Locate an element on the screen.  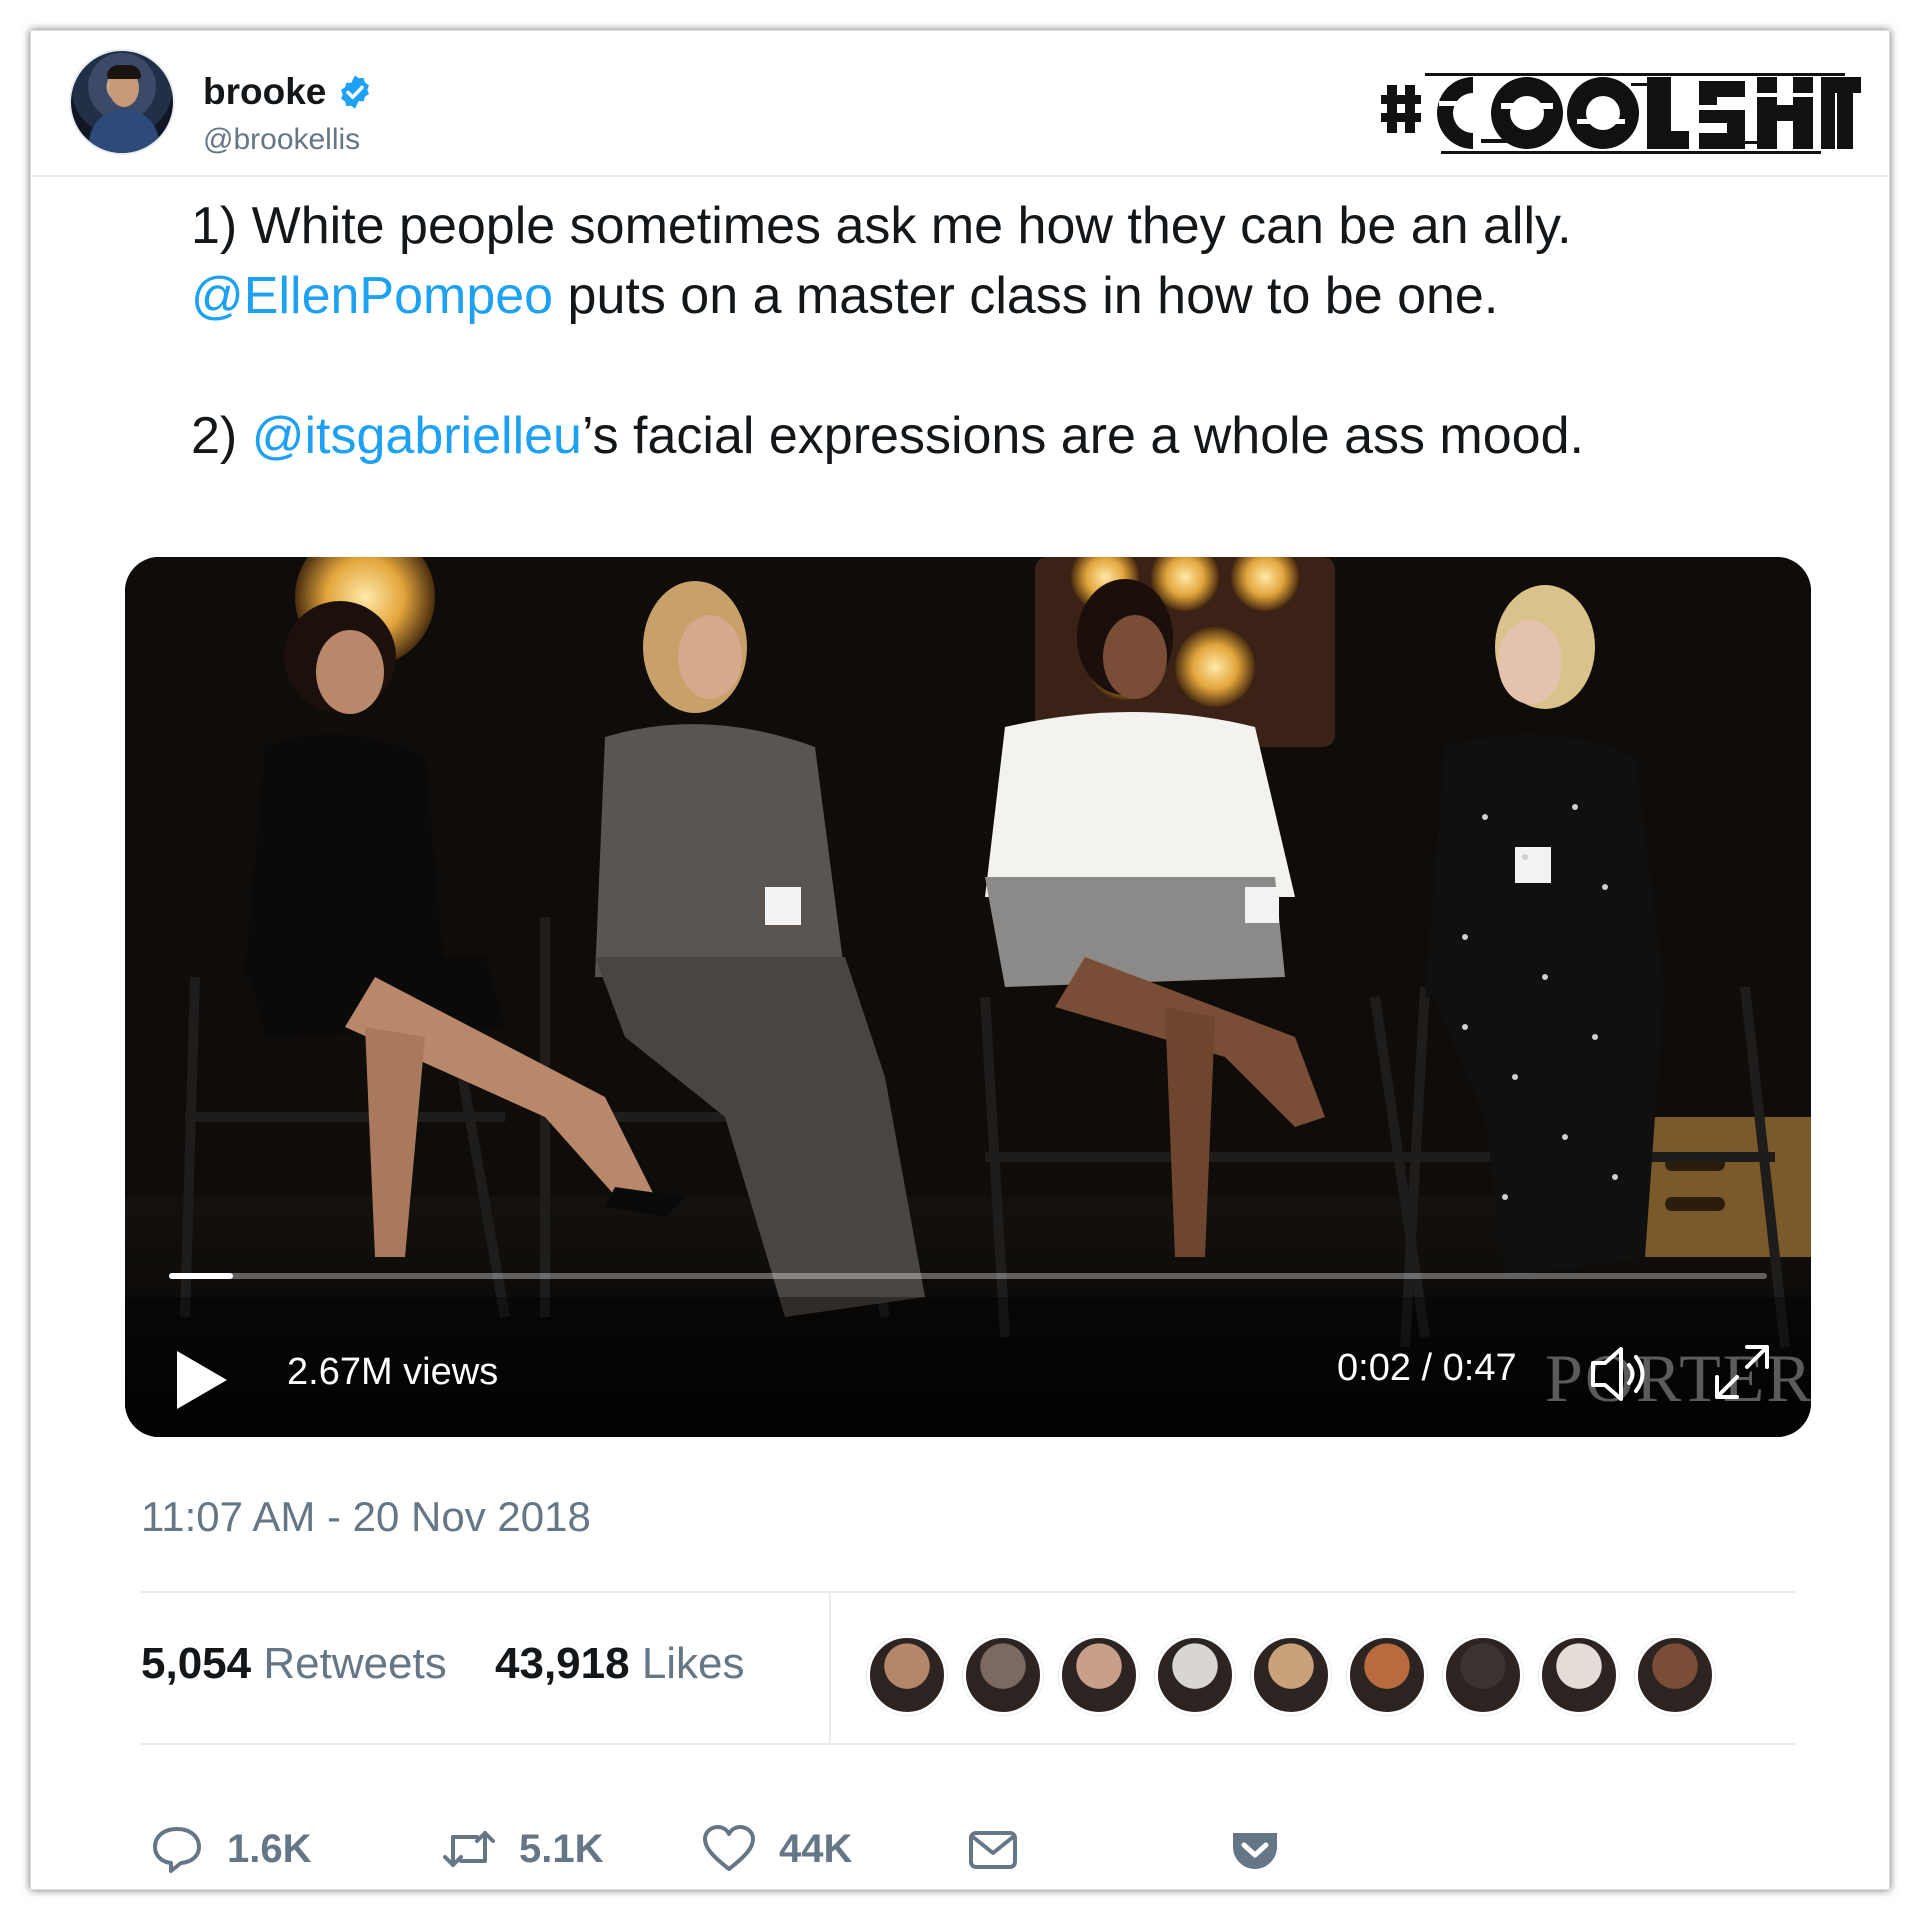
retweets-stat: 5,054 Retweets is located at coordinates (294, 1663).